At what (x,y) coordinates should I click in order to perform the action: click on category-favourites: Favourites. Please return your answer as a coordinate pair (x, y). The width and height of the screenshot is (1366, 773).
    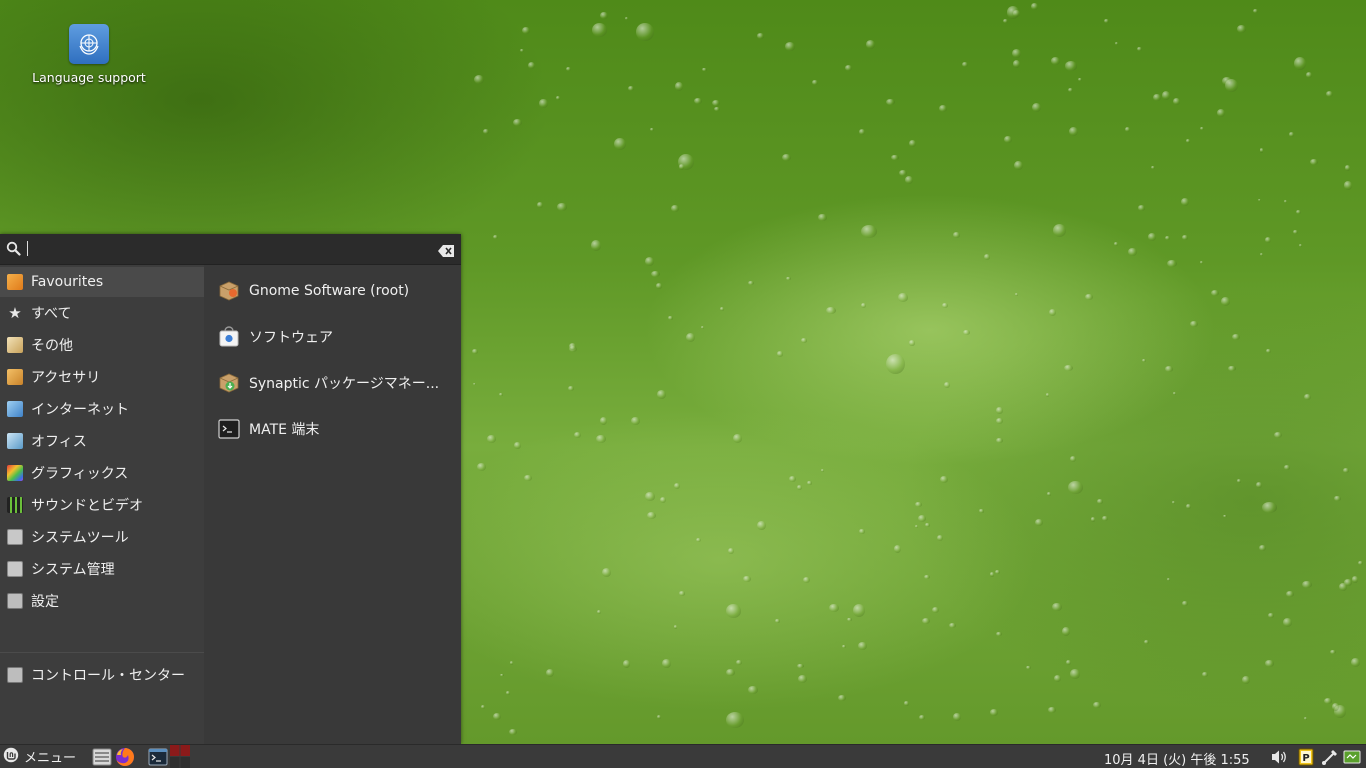
    Looking at the image, I should click on (102, 282).